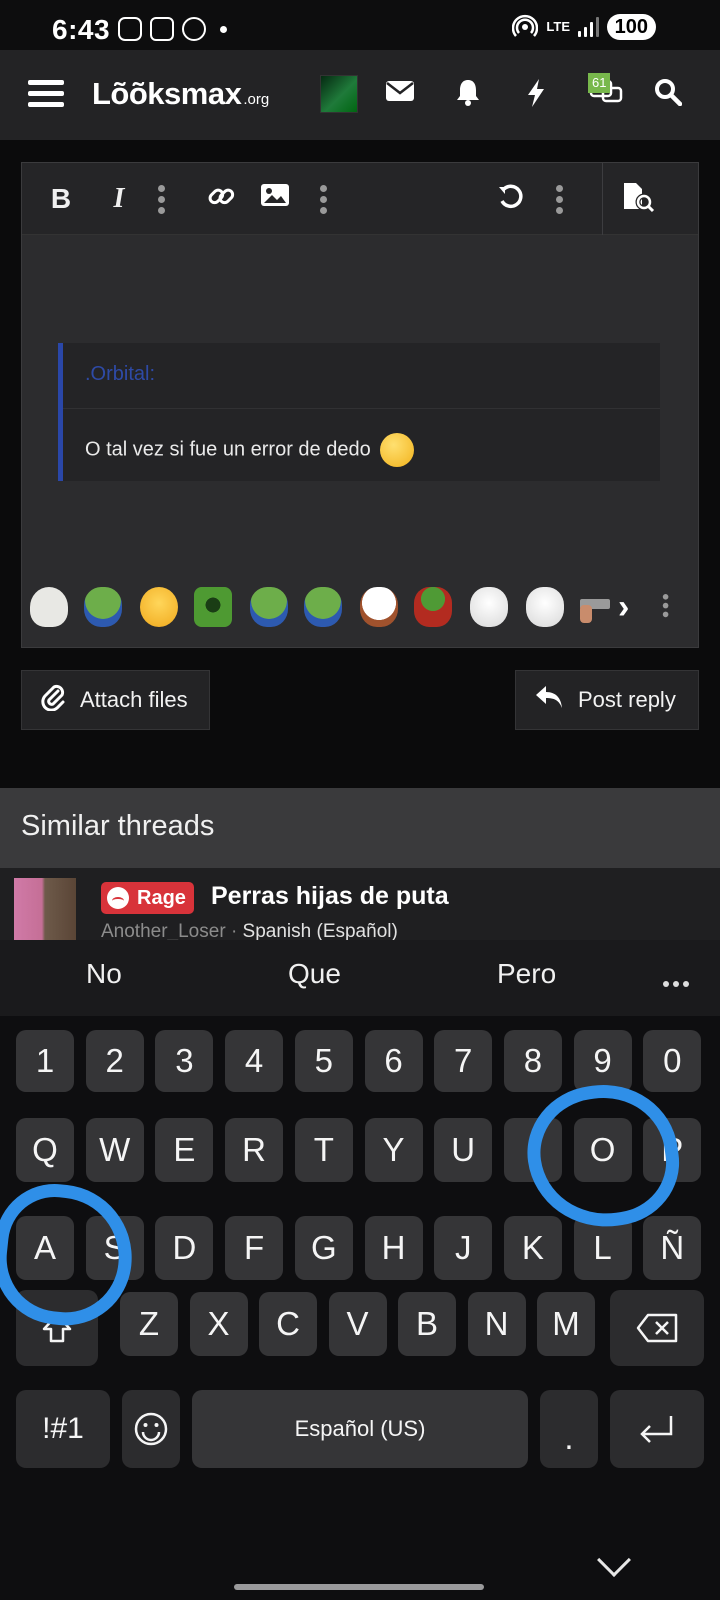  I want to click on letter-key-u: U, so click(463, 1150).